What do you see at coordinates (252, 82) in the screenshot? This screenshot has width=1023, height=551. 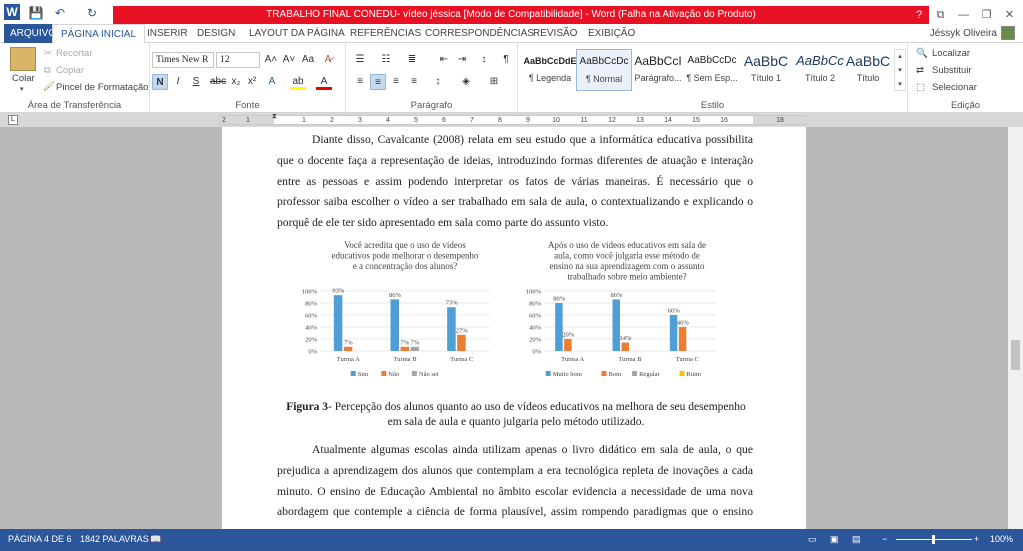 I see `superscript-icon: x²` at bounding box center [252, 82].